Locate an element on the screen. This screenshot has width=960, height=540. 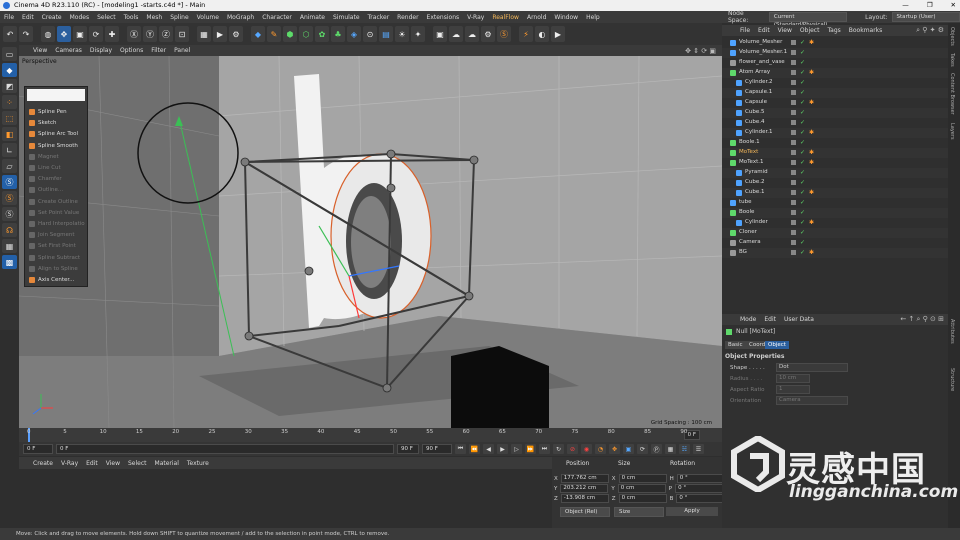
live-selection-icon: ◍ is located at coordinates (48, 34).